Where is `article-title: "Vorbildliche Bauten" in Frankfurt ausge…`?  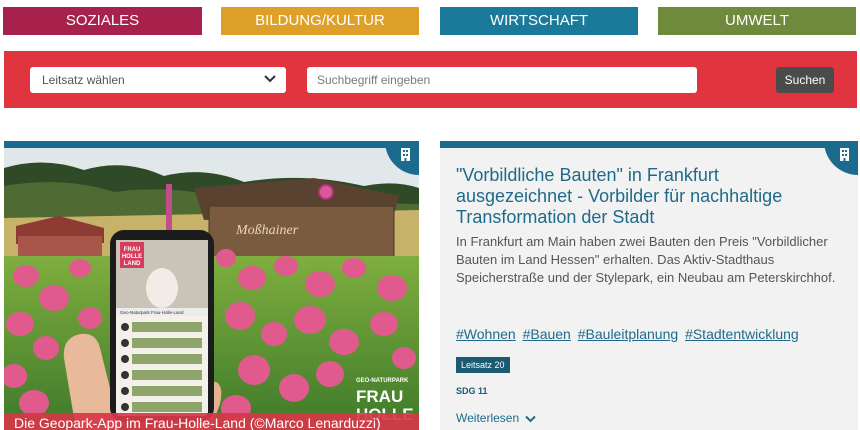 article-title: "Vorbildliche Bauten" in Frankfurt ausge… is located at coordinates (646, 196).